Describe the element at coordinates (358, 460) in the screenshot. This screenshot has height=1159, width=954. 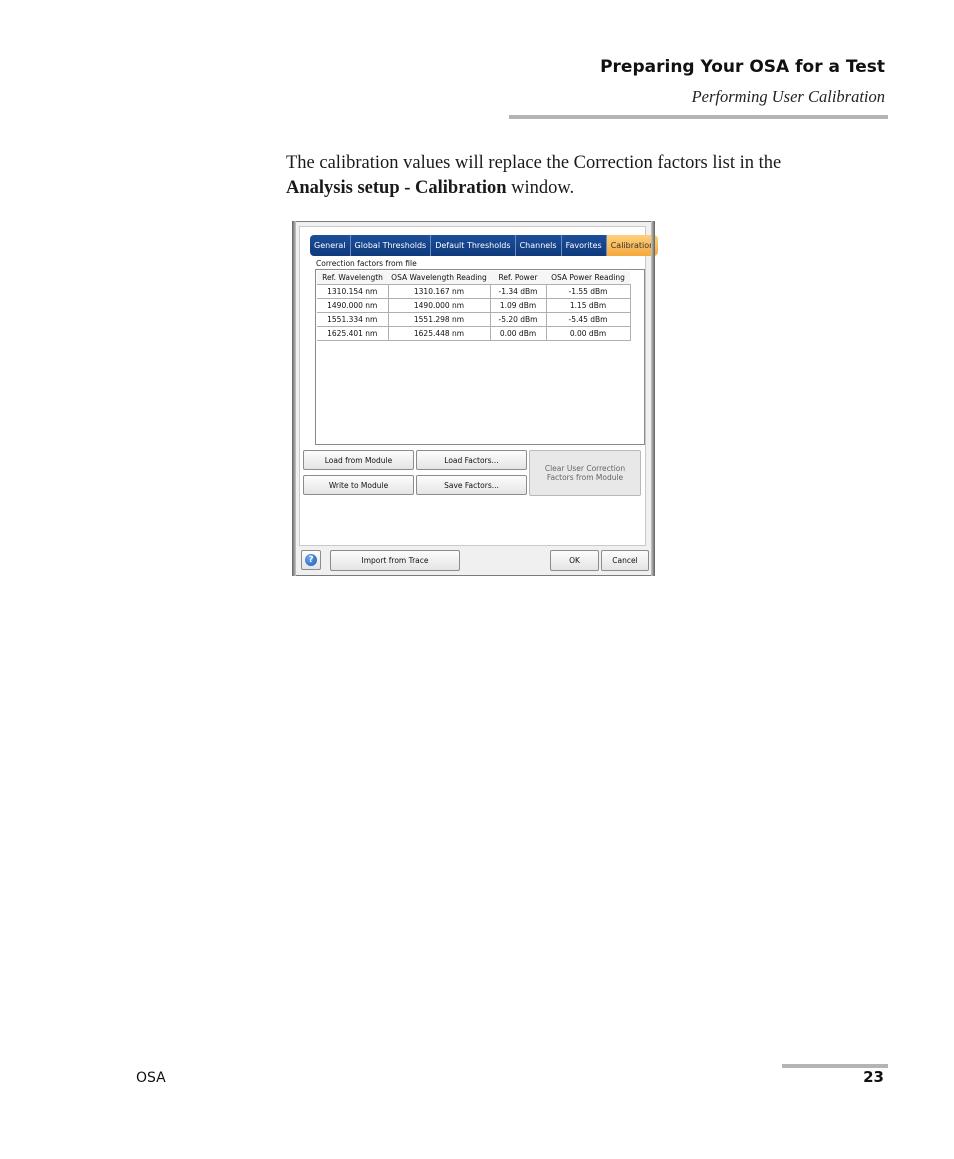
I see `load-from-module-button: Load from Module` at that location.